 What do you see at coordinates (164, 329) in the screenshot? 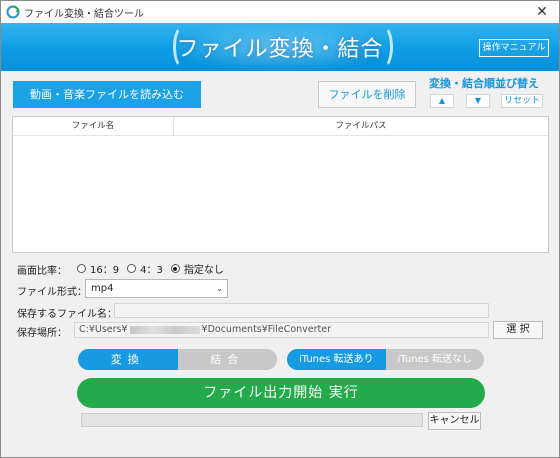
I see `redacted-username` at bounding box center [164, 329].